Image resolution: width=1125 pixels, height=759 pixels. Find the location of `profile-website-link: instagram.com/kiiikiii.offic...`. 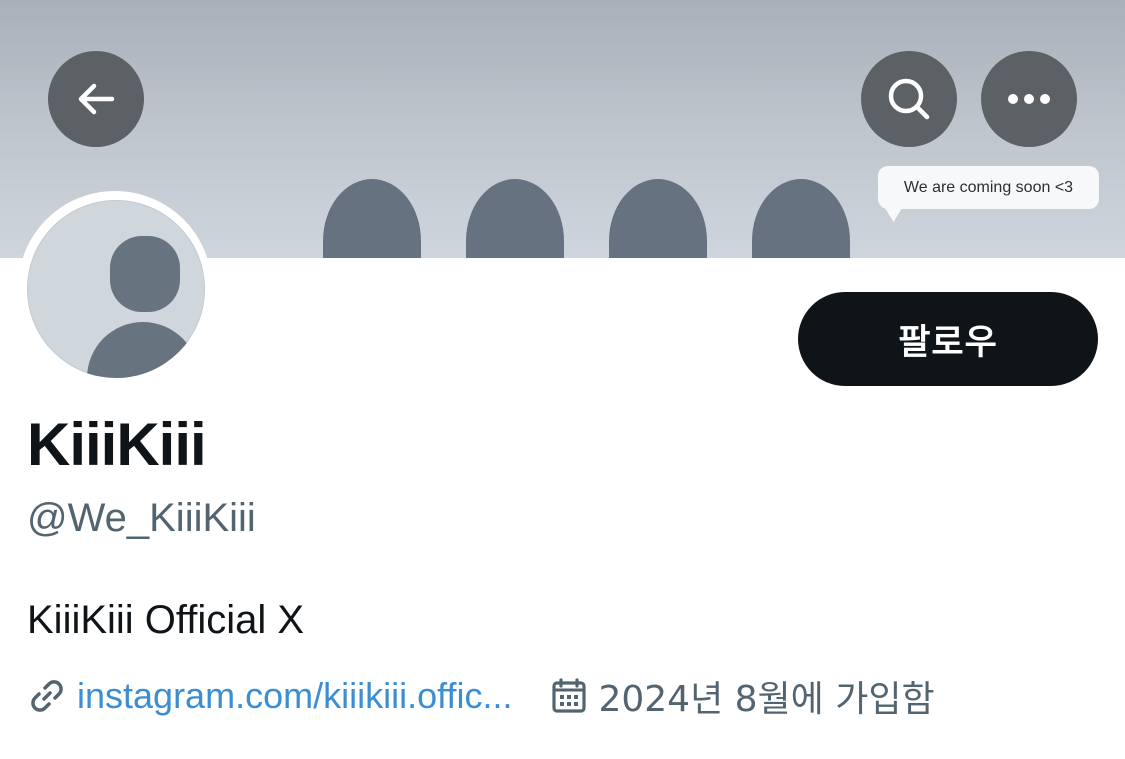

profile-website-link: instagram.com/kiiikiii.offic... is located at coordinates (294, 696).